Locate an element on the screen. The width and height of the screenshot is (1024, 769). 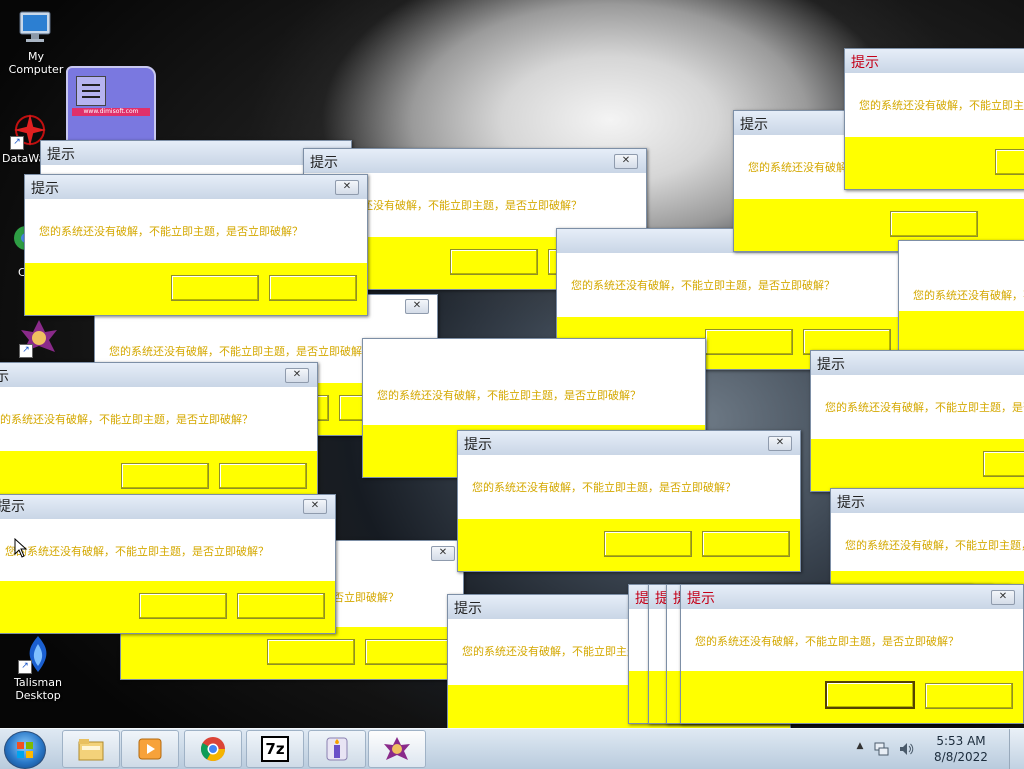
alert-dialog-active: 提示 ✕ 您的系统还没有破解，不能立即主题，是否立即破解？ is located at coordinates (852, 654).